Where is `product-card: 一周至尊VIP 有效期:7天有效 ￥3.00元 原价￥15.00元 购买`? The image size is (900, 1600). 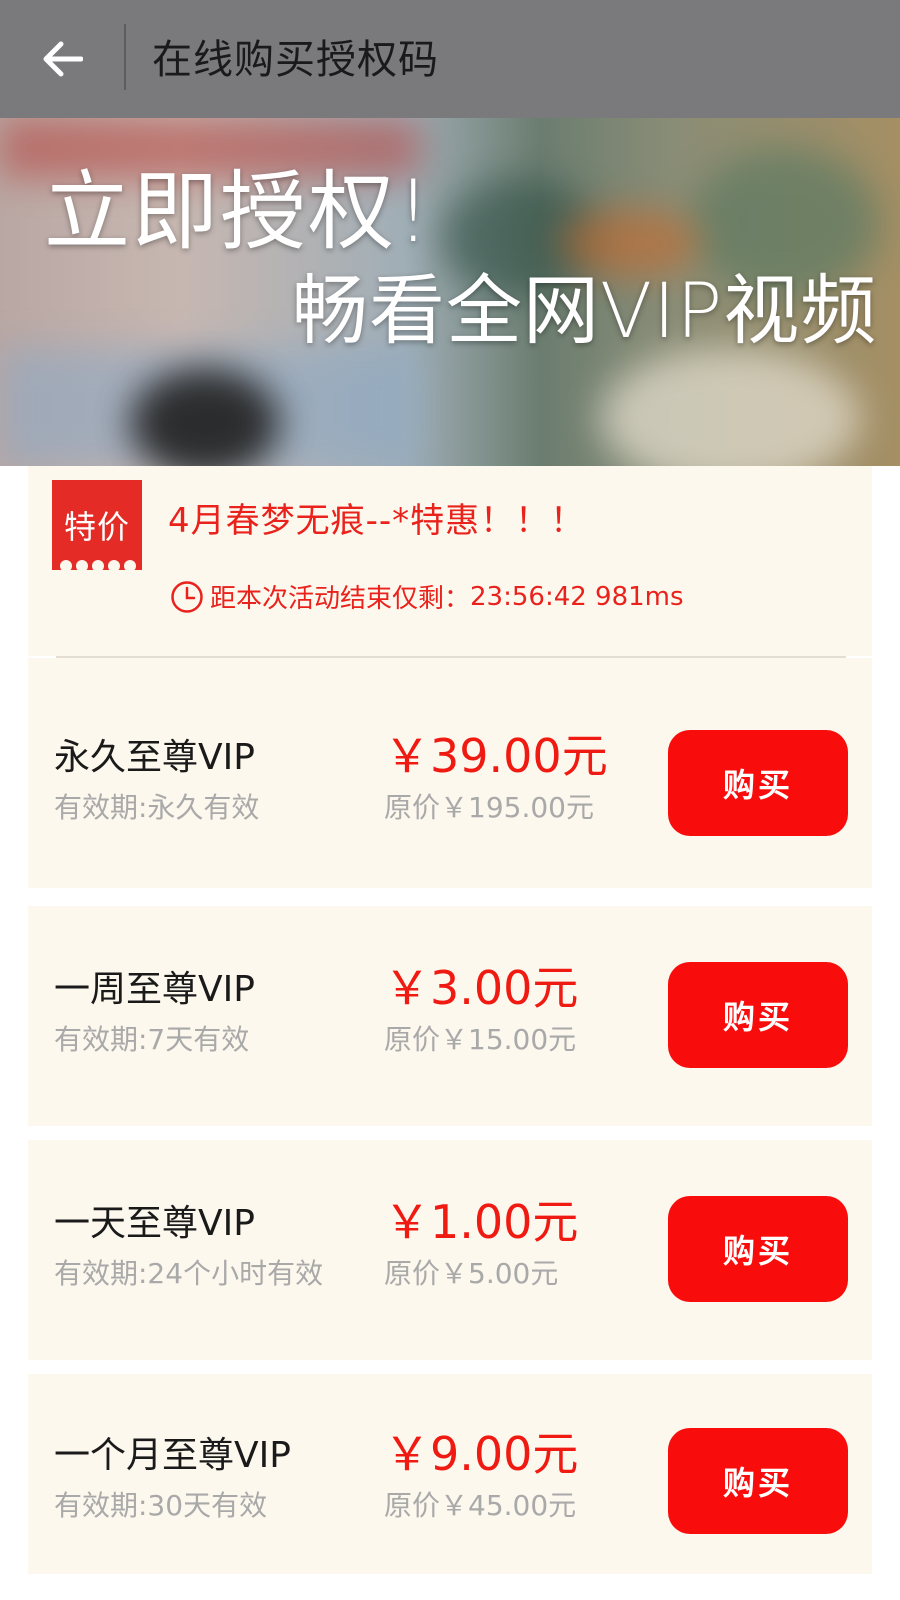 product-card: 一周至尊VIP 有效期:7天有效 ￥3.00元 原价￥15.00元 购买 is located at coordinates (450, 1016).